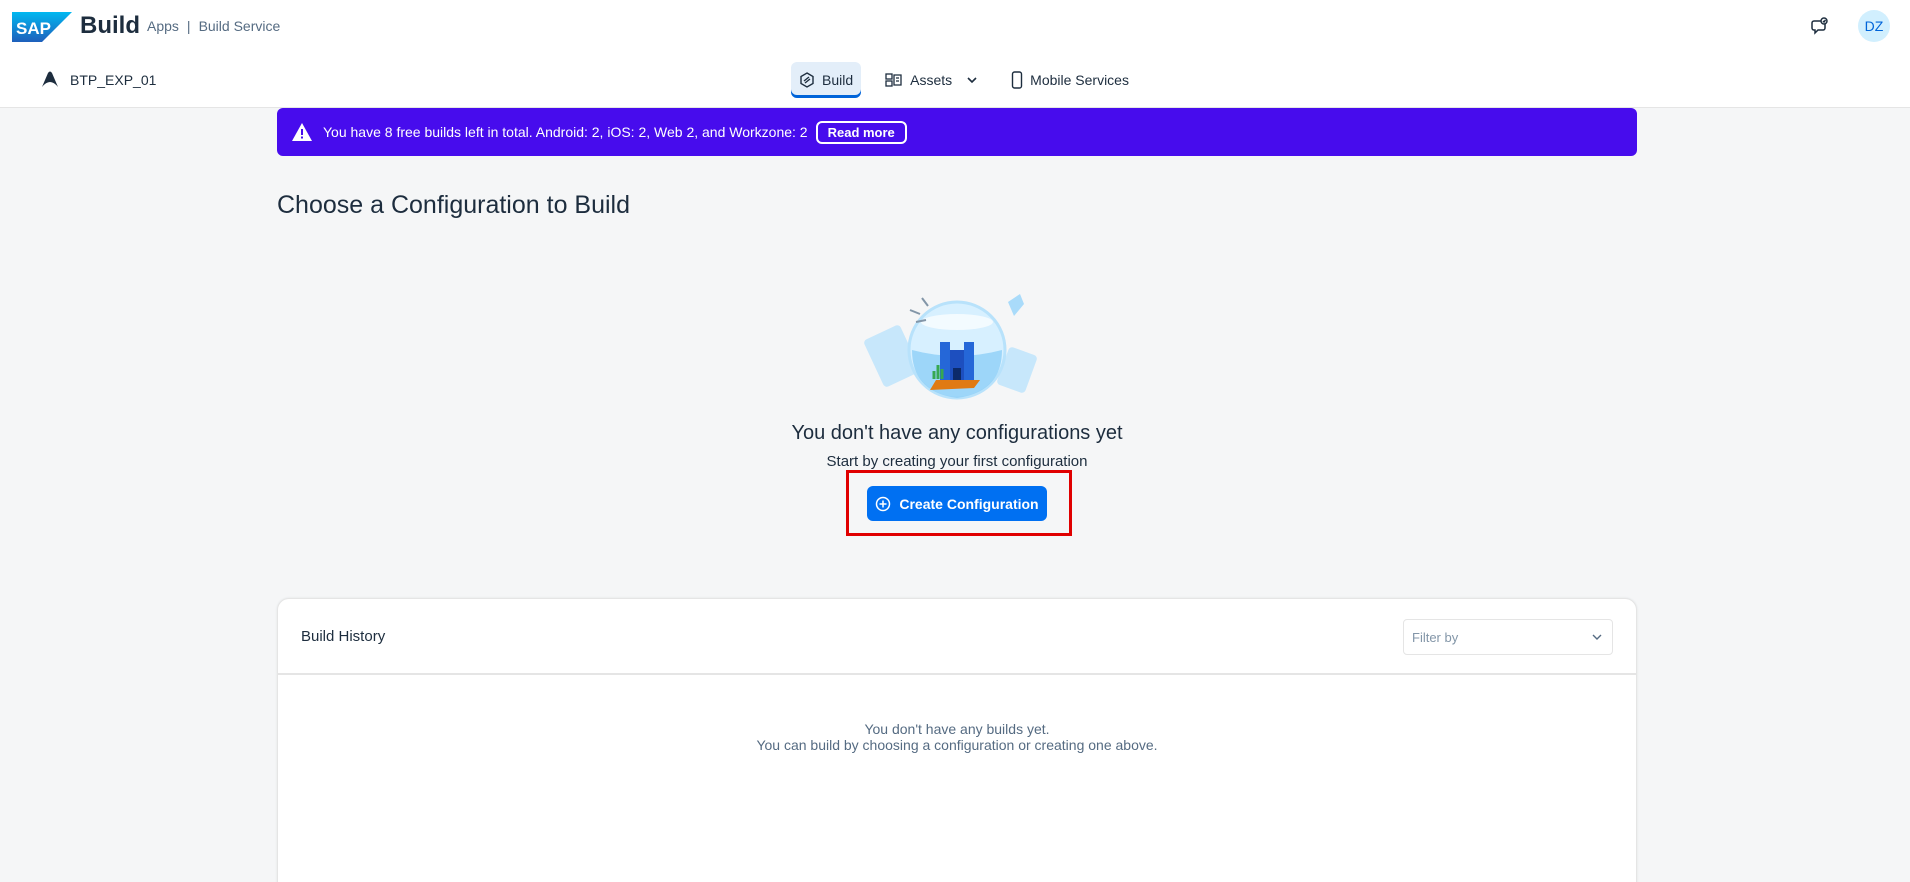  I want to click on tab-assets-label: Assets, so click(931, 80).